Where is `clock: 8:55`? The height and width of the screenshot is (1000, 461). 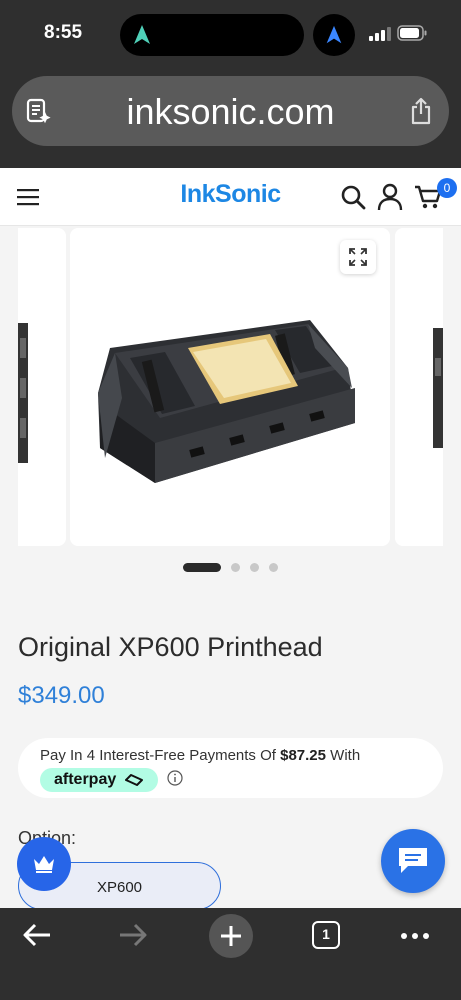 clock: 8:55 is located at coordinates (63, 32).